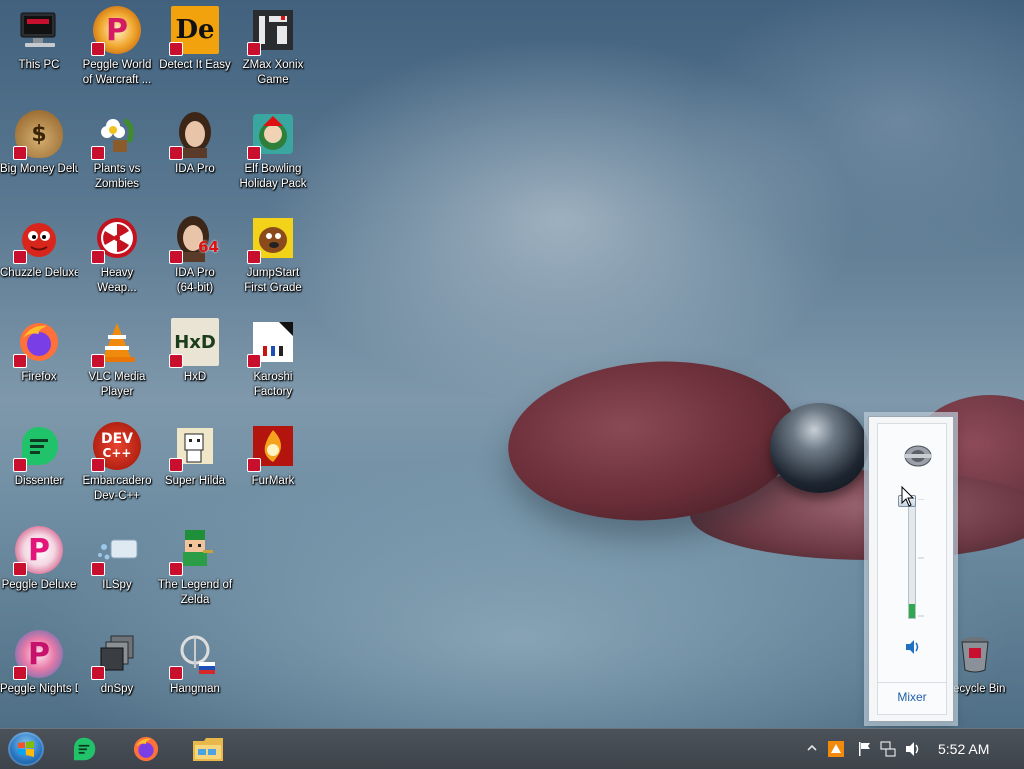 This screenshot has width=1024, height=769. I want to click on desktop-icon-plants-vs-zombies: Plants vs Zombies, so click(117, 151).